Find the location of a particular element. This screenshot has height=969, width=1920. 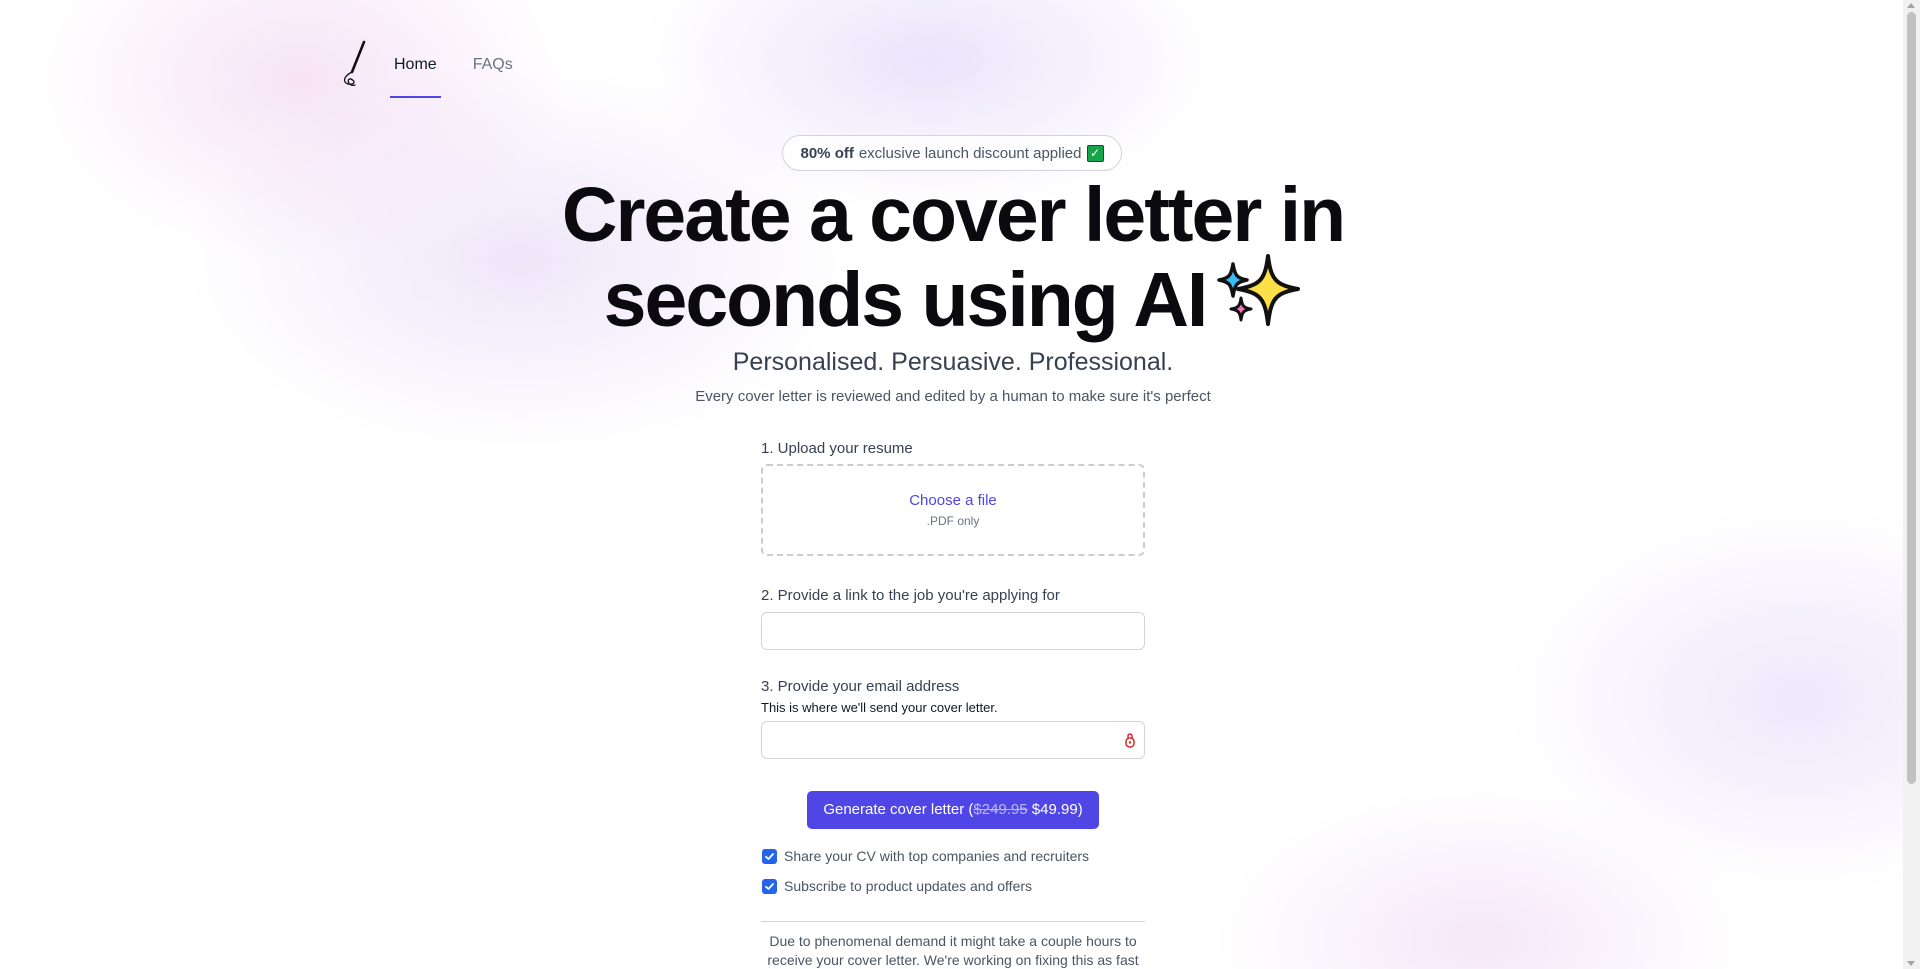

file-type-hint: .PDF only is located at coordinates (953, 521).